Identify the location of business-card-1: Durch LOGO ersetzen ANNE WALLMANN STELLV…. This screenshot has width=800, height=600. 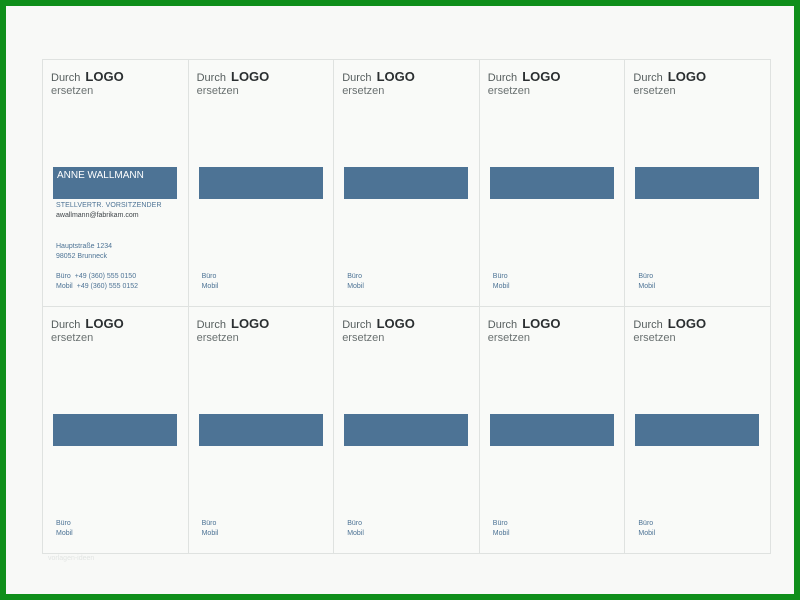
(116, 183).